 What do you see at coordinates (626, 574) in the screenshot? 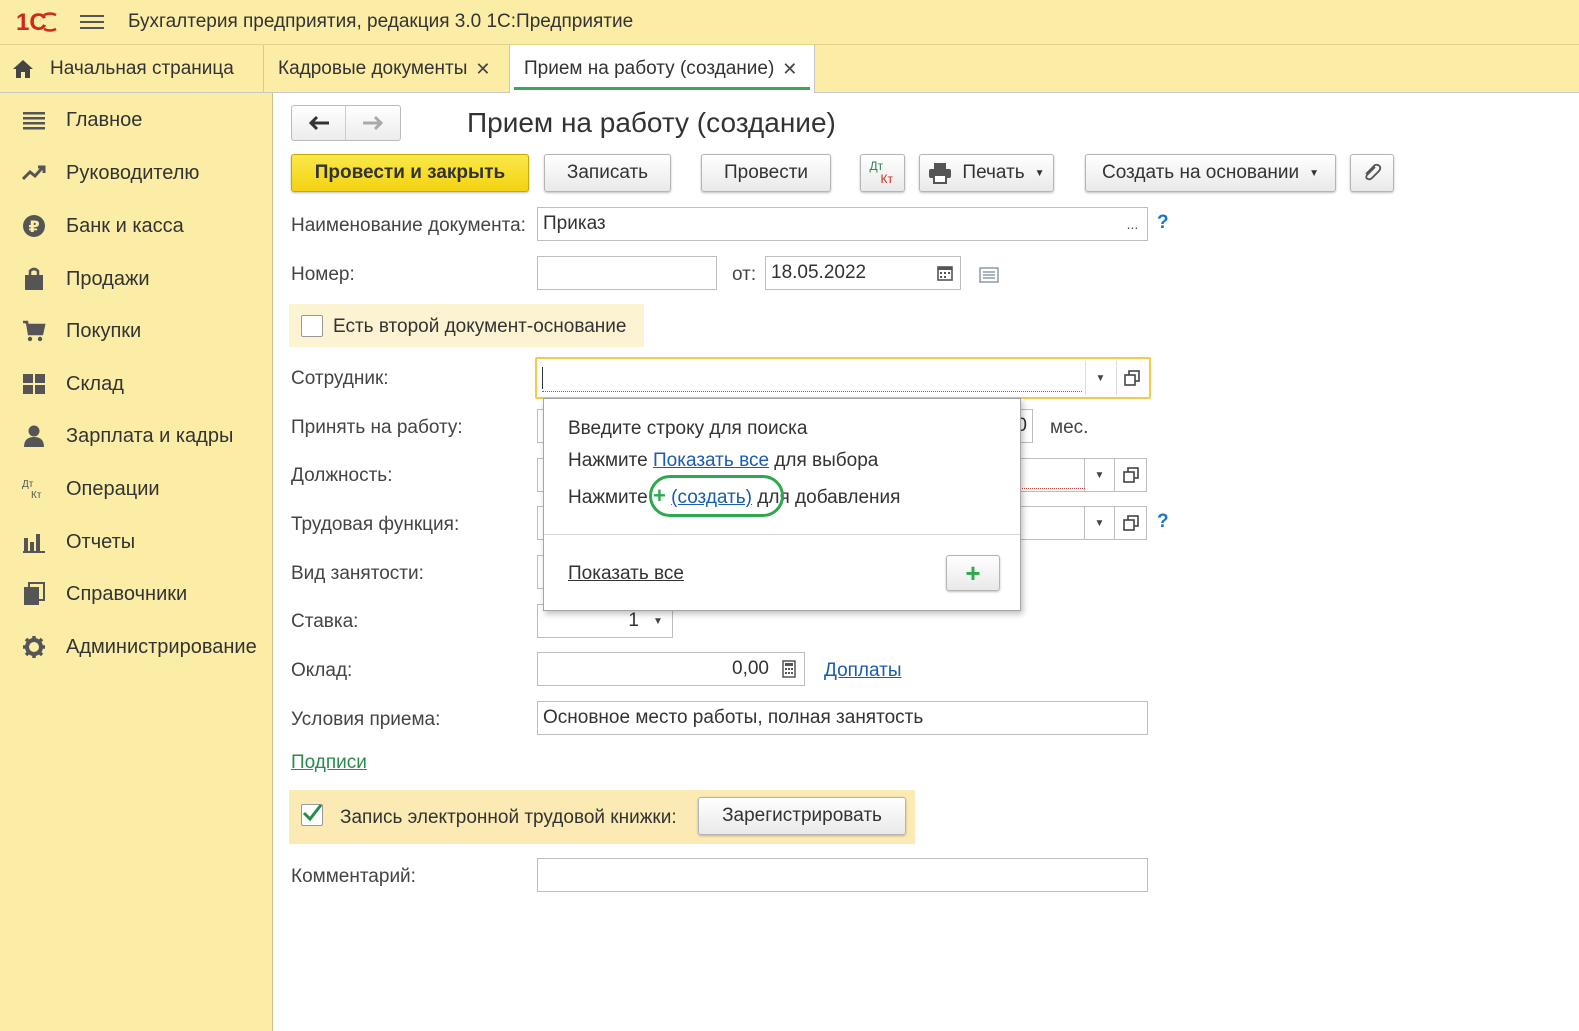
I see `show-all-link: Показать все` at bounding box center [626, 574].